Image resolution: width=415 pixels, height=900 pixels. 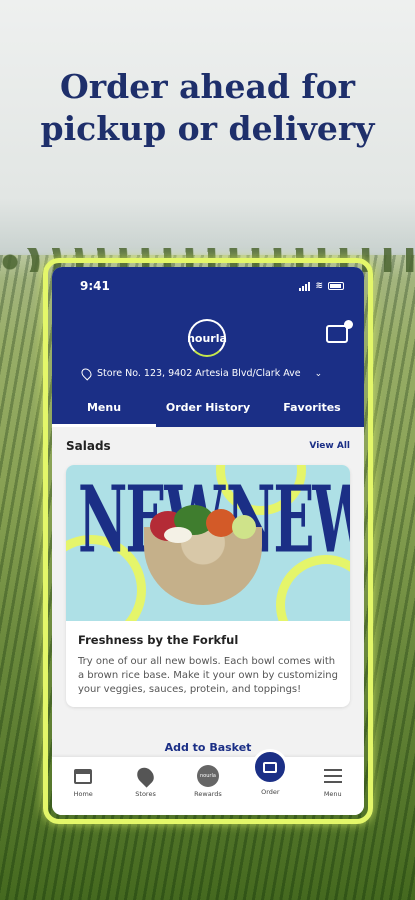 I want to click on status-icons: ≋, so click(x=321, y=286).